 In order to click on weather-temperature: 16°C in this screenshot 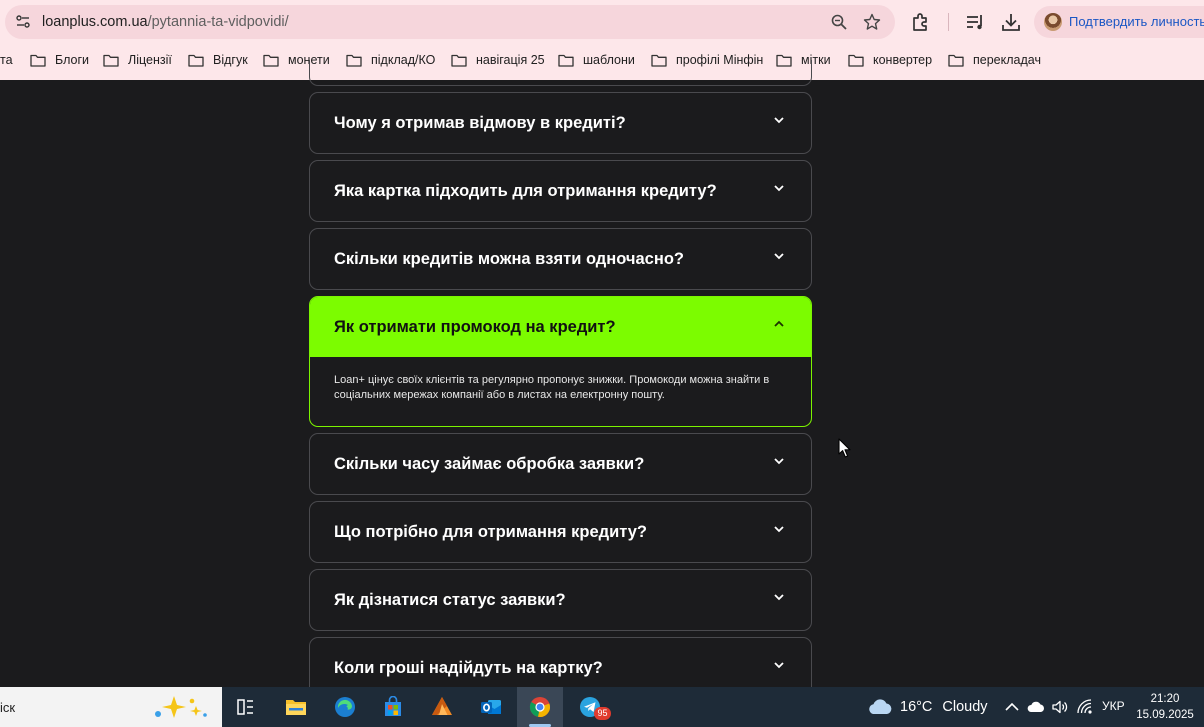, I will do `click(916, 707)`.